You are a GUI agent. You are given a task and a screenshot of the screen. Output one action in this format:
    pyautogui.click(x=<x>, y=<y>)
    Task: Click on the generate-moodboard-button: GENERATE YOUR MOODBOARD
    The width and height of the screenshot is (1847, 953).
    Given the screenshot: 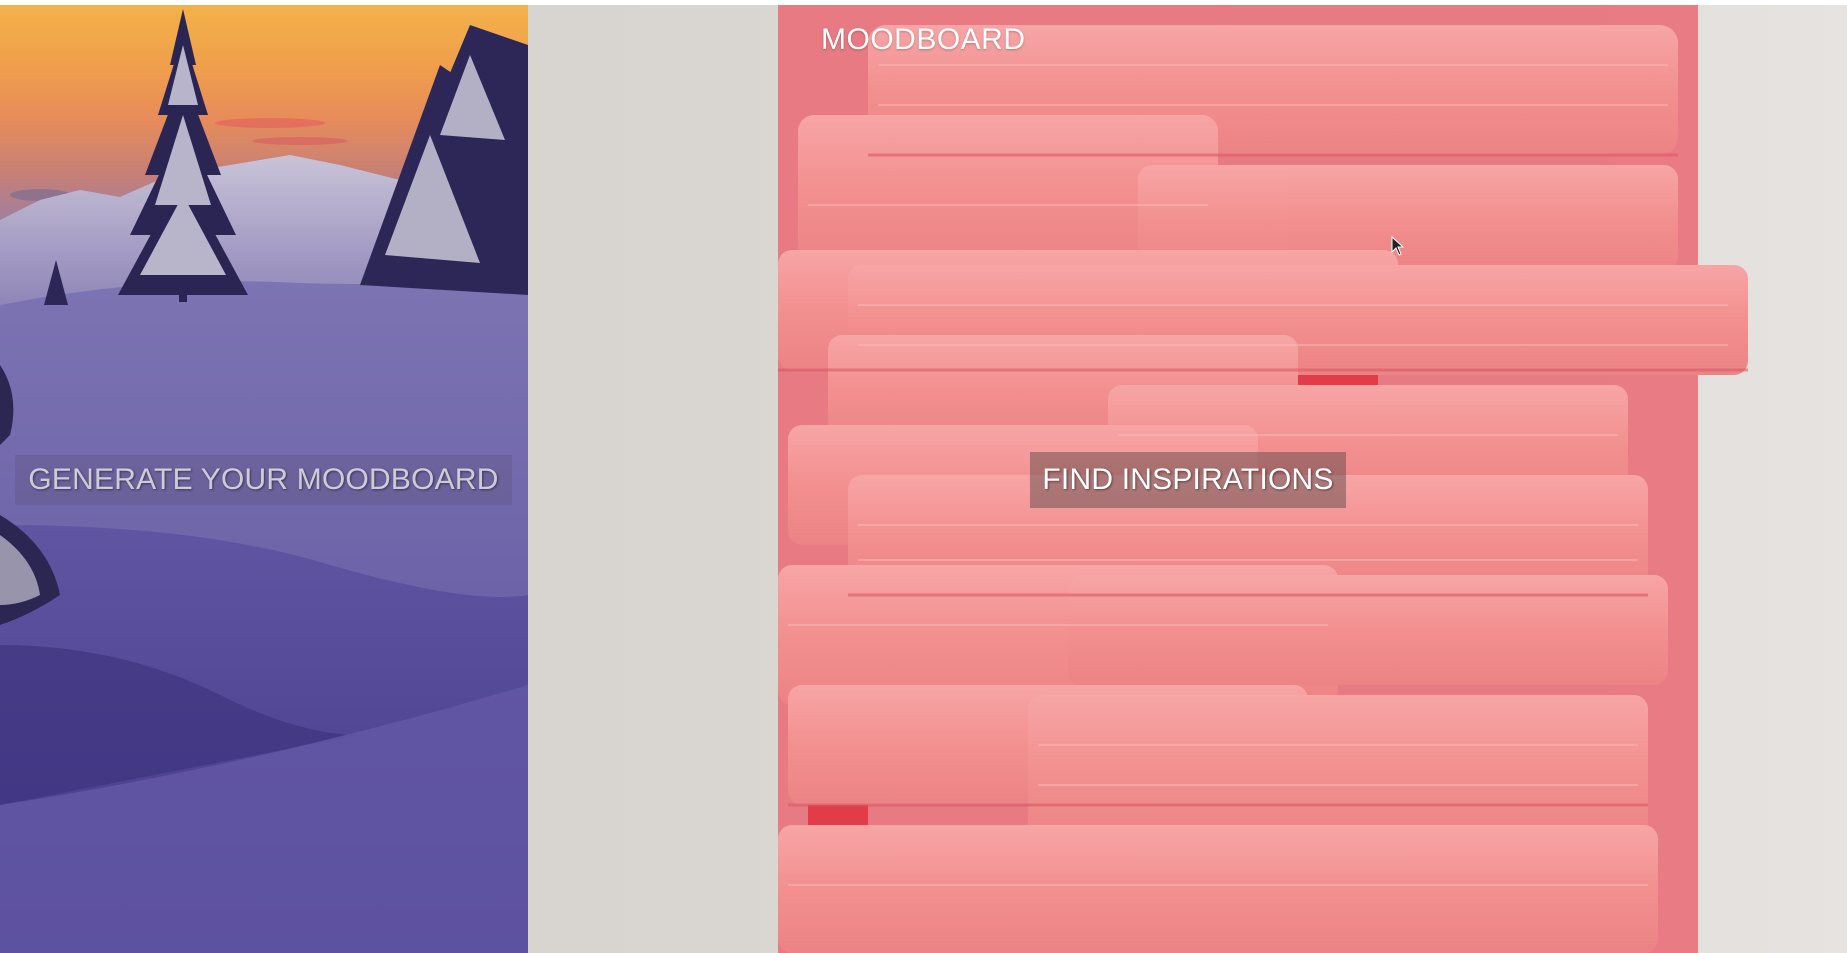 What is the action you would take?
    pyautogui.click(x=263, y=480)
    